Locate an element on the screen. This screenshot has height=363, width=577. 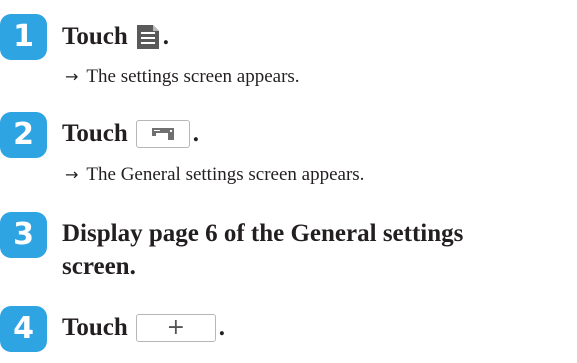
plus-button: + is located at coordinates (175, 328).